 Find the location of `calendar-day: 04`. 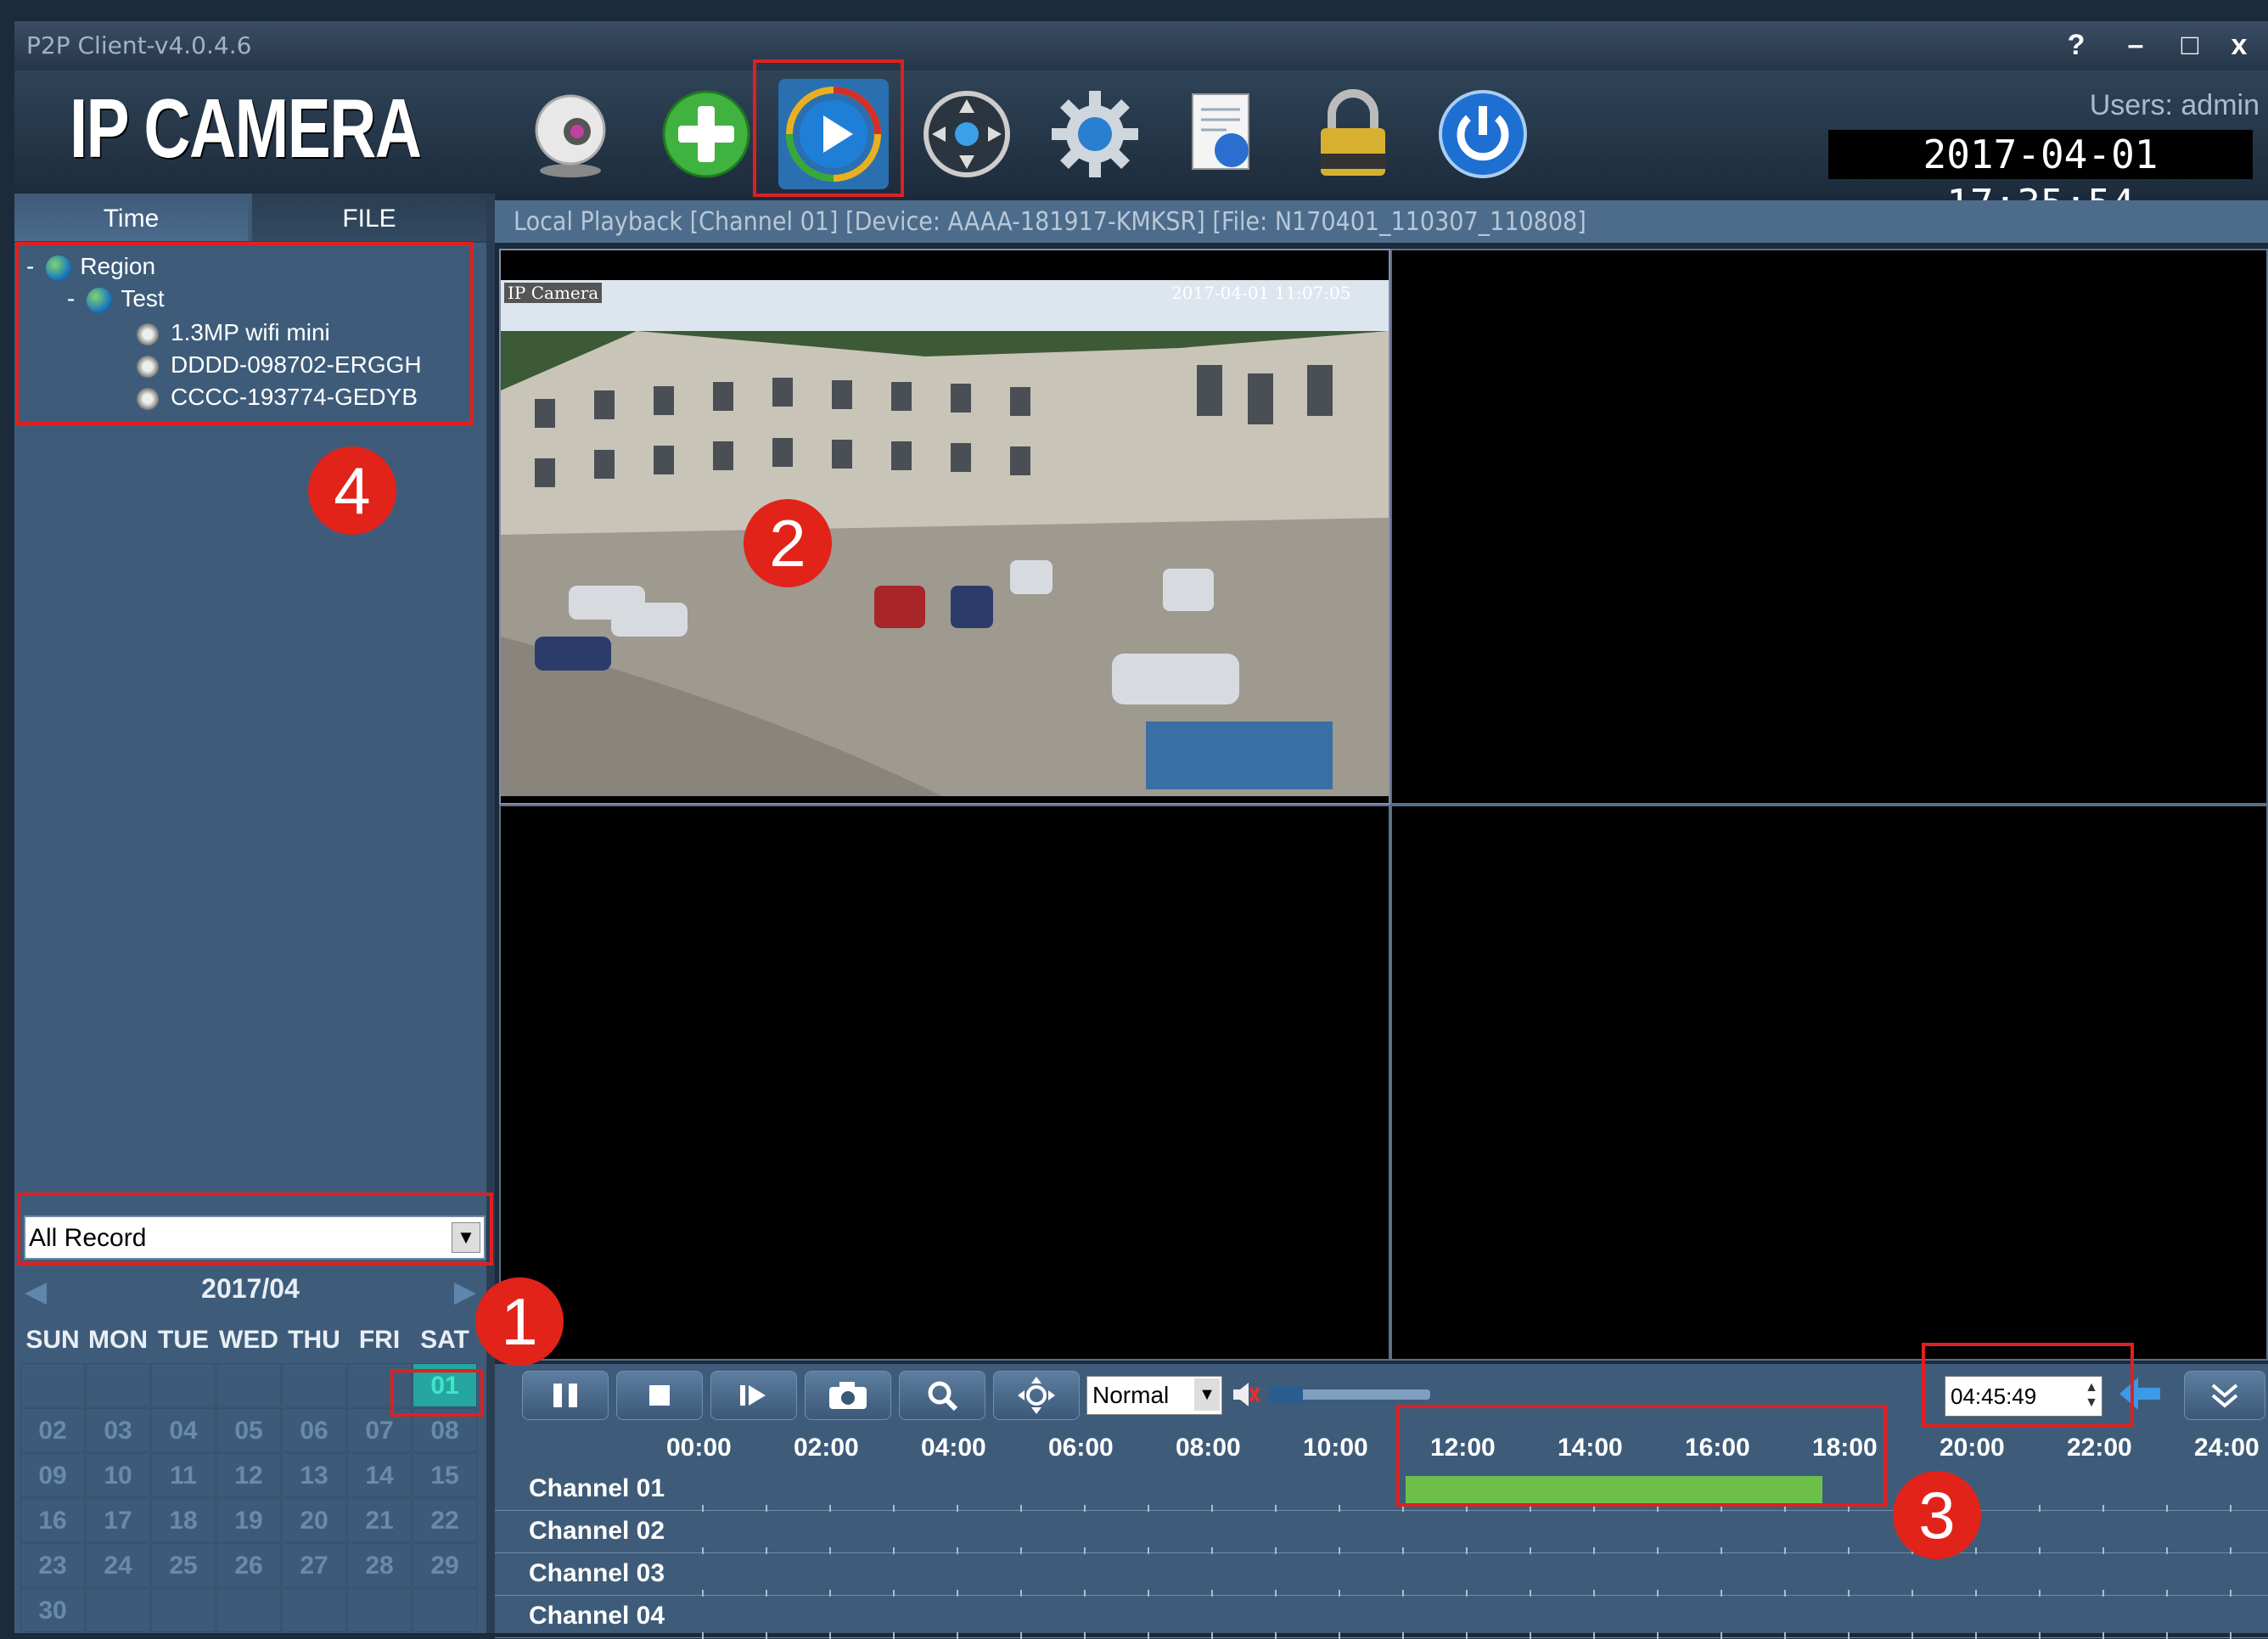

calendar-day: 04 is located at coordinates (183, 1430).